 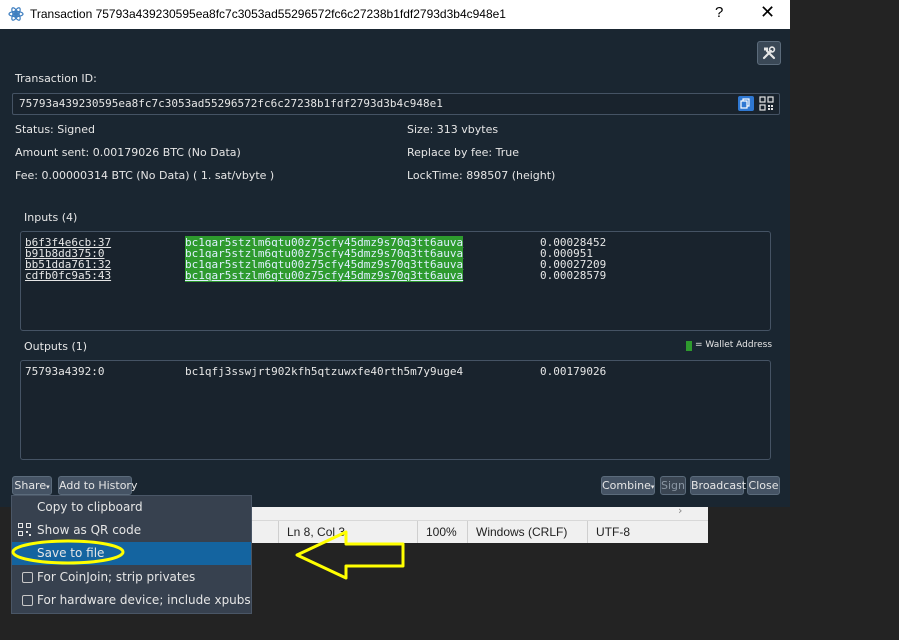 I want to click on tools-button, so click(x=769, y=53).